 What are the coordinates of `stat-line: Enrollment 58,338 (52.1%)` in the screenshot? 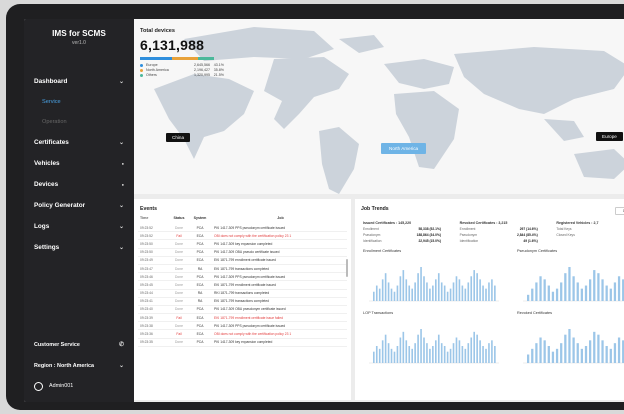 It's located at (411, 229).